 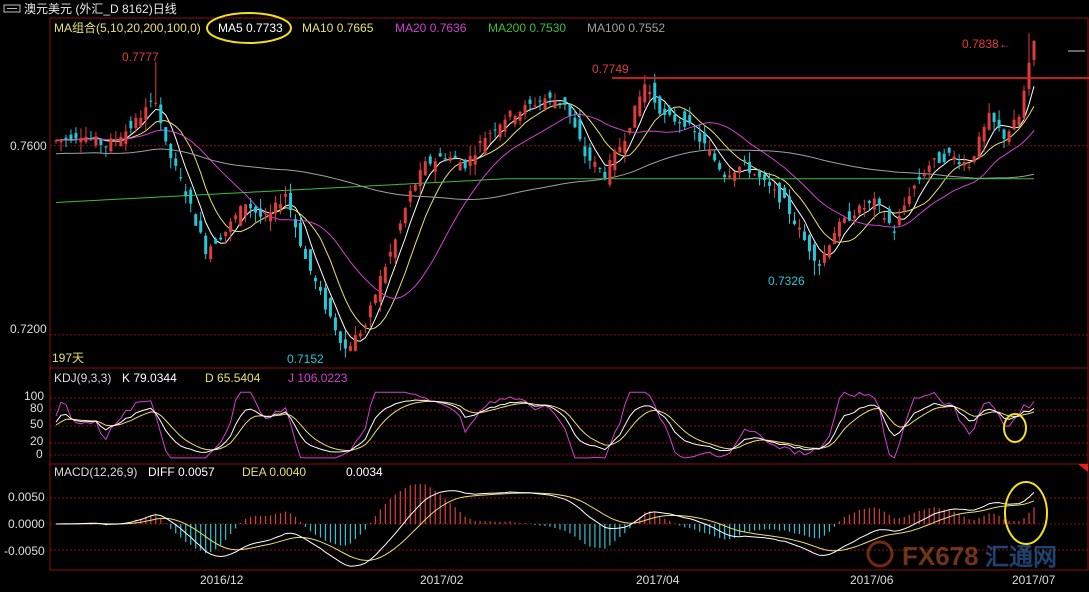 I want to click on annotation-circle-macd, so click(x=1026, y=513).